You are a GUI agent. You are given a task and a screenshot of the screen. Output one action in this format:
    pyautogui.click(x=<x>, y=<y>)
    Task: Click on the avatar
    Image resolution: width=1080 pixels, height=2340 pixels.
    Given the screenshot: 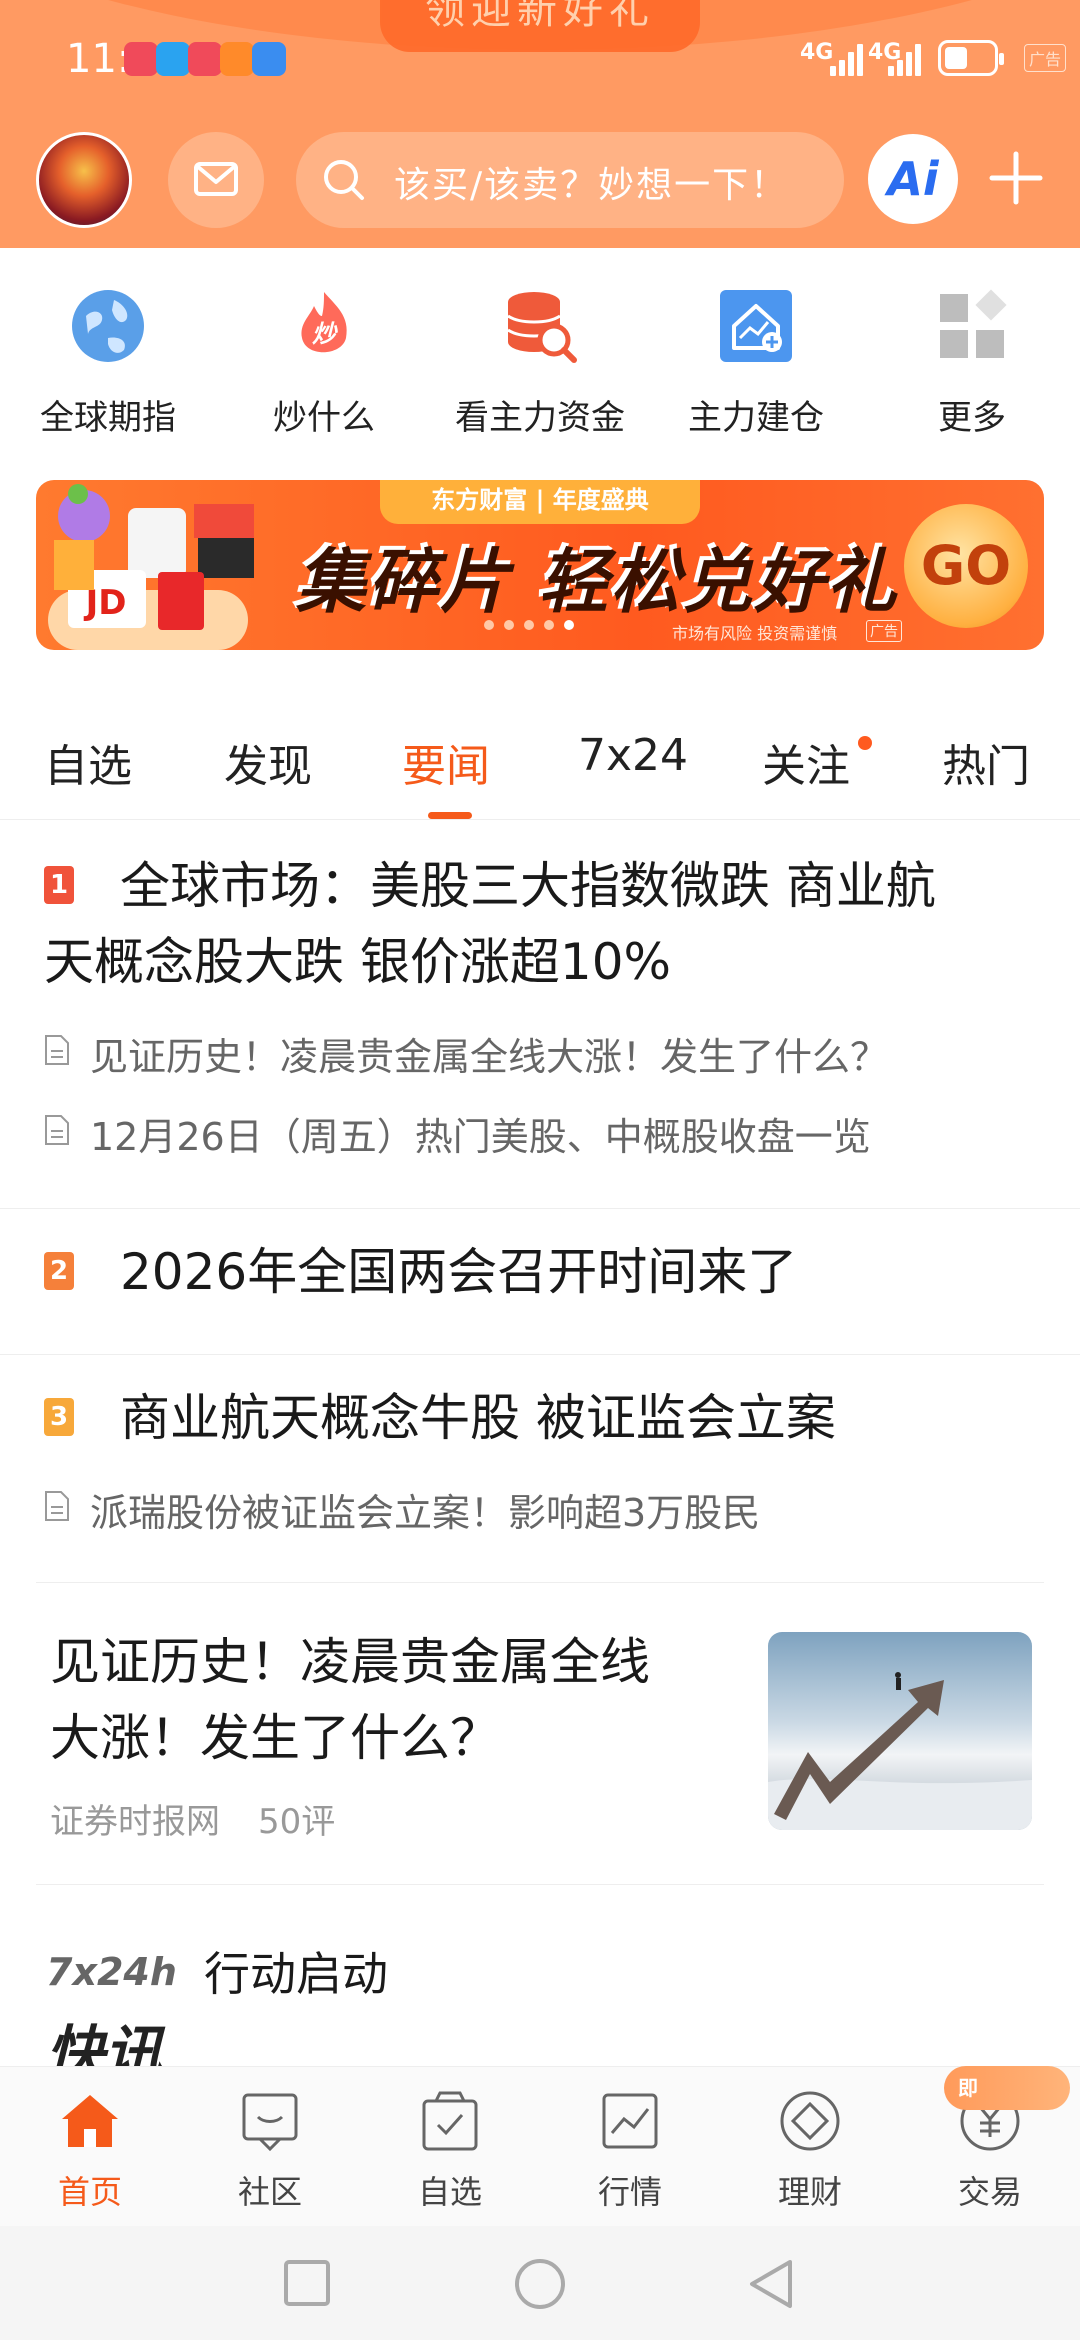 What is the action you would take?
    pyautogui.click(x=84, y=180)
    